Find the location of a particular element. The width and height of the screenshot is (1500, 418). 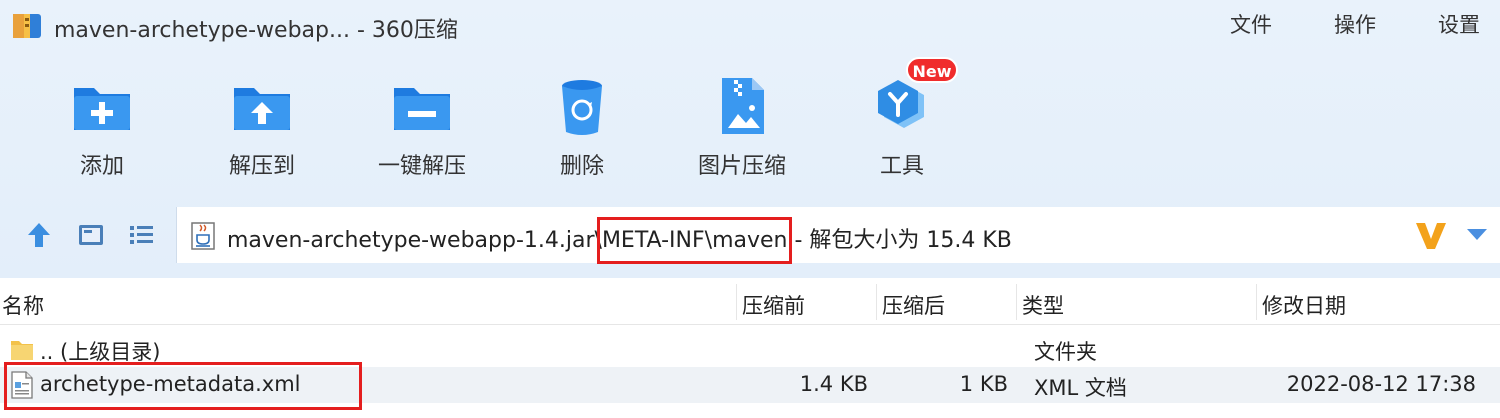

delete-button: 删除 is located at coordinates (582, 126).